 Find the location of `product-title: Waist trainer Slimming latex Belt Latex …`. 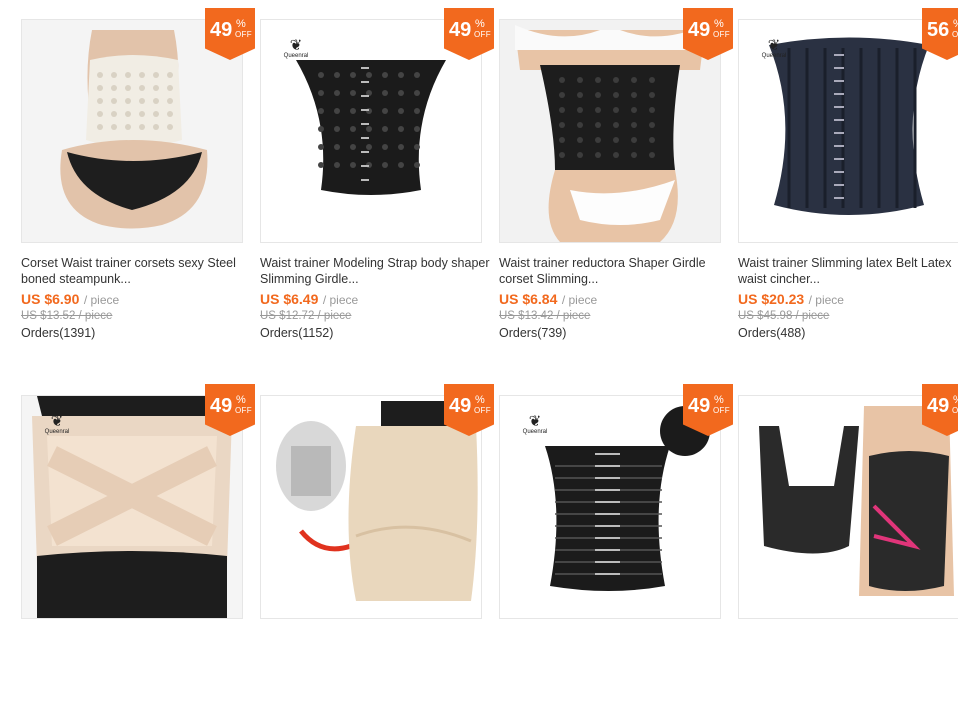

product-title: Waist trainer Slimming latex Belt Latex … is located at coordinates (848, 271).